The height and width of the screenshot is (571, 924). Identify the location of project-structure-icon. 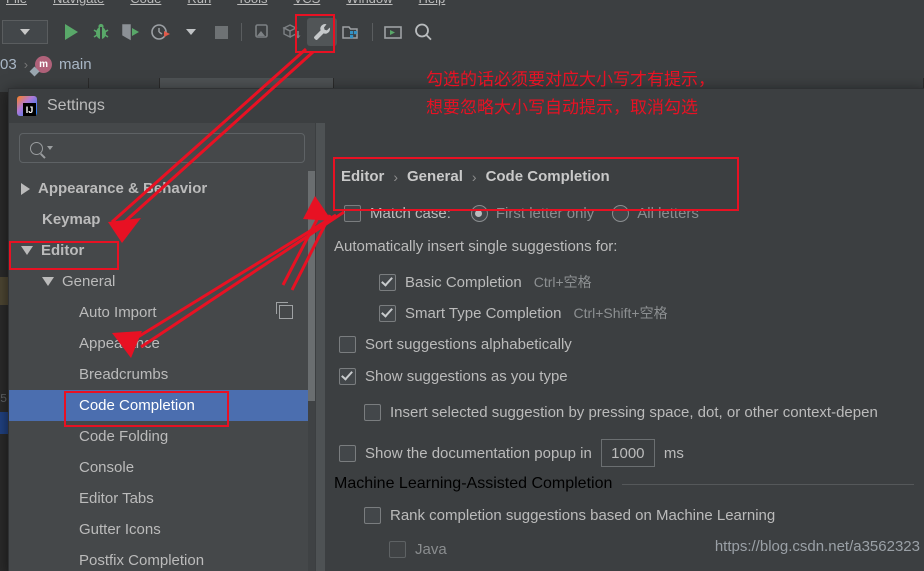
(352, 32).